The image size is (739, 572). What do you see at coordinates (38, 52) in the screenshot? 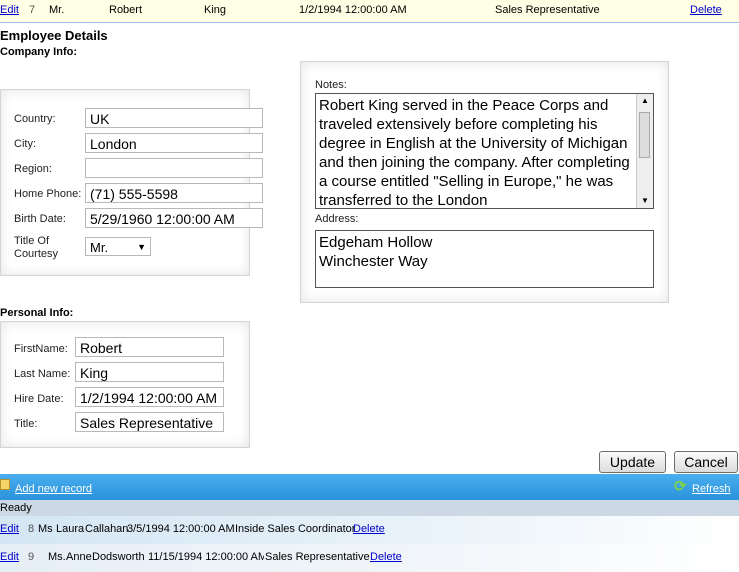
I see `company-info-heading: Company Info:` at bounding box center [38, 52].